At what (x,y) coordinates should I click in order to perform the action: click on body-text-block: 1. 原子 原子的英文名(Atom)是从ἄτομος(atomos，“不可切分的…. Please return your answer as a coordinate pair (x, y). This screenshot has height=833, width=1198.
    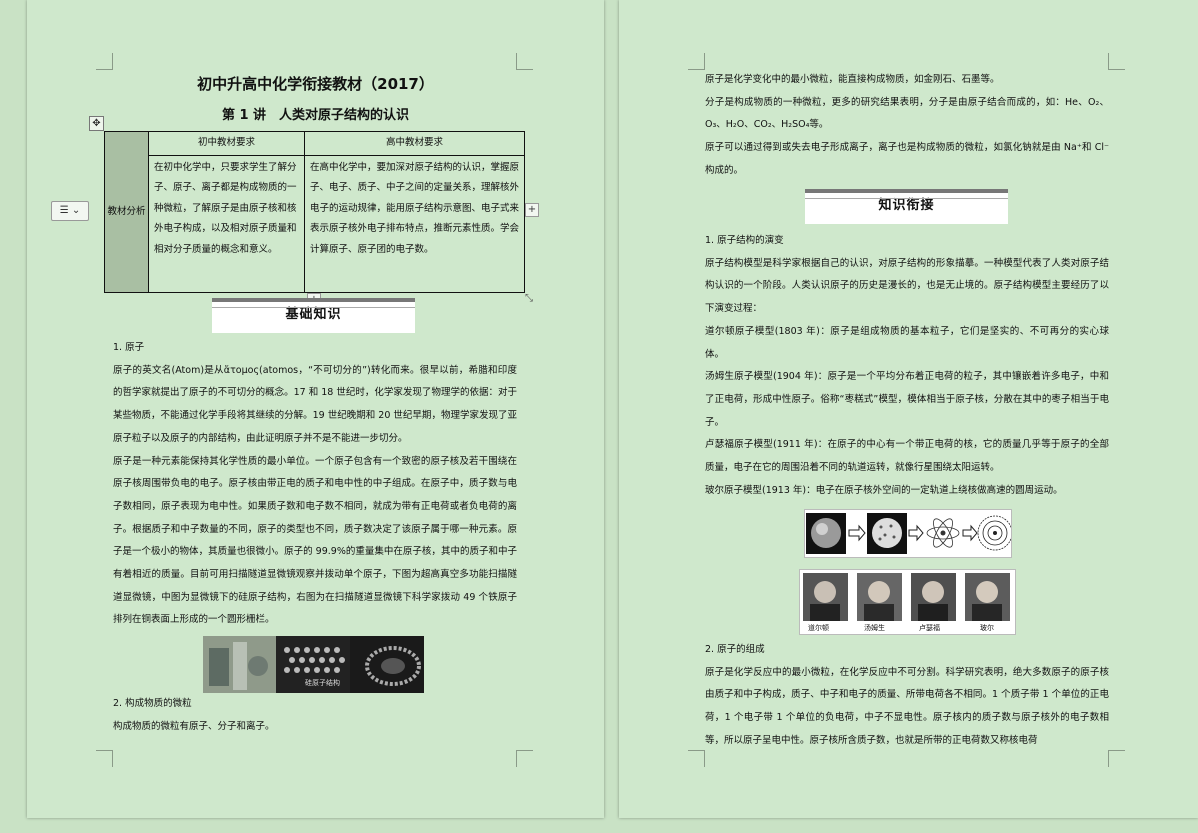
    Looking at the image, I should click on (315, 484).